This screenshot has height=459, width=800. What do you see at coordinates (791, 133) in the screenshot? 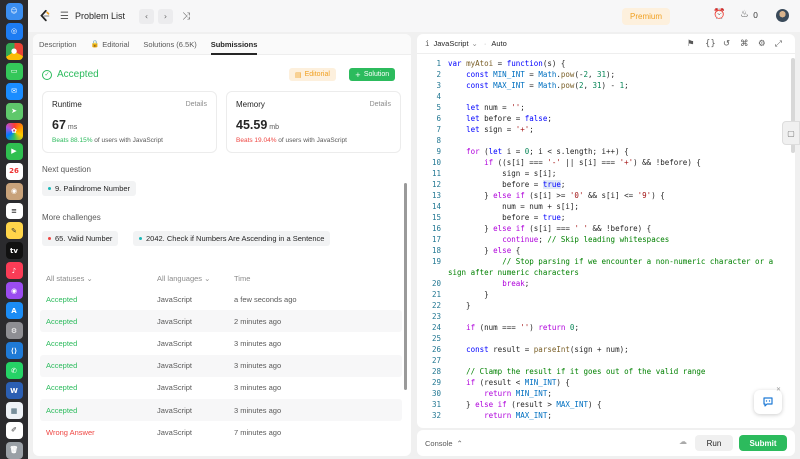
I see `notes-side-tab-icon: ▢` at bounding box center [791, 133].